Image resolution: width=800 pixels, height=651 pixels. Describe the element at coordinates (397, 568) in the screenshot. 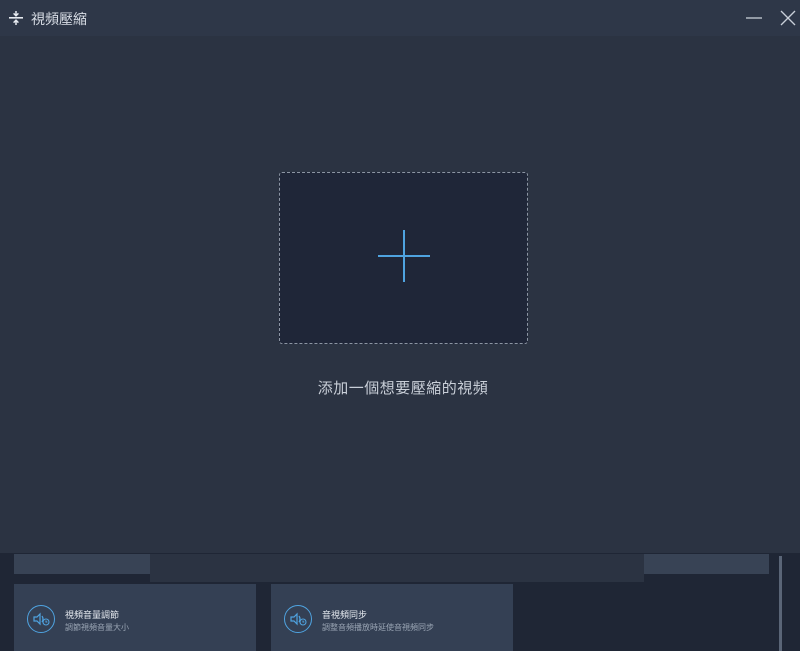

I see `background-panel-middle` at that location.